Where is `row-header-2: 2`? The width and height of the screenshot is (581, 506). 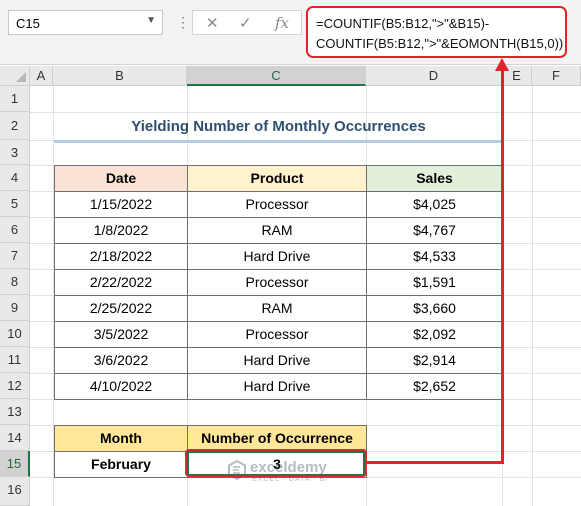 row-header-2: 2 is located at coordinates (15, 126).